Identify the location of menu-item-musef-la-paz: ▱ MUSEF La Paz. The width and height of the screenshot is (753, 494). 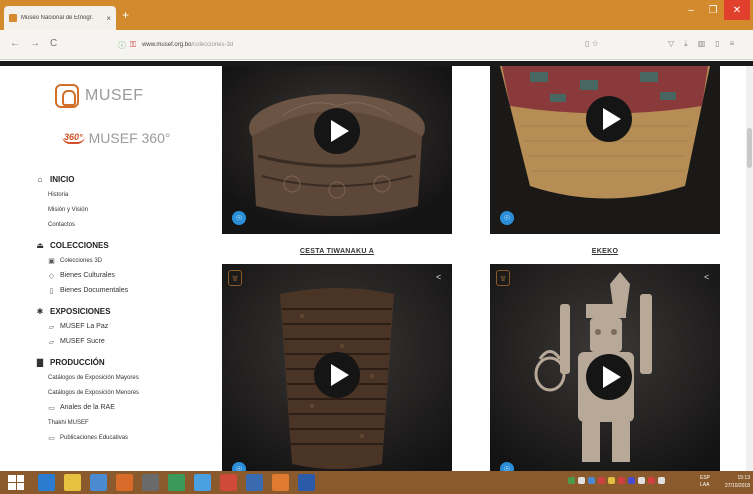
(128, 326).